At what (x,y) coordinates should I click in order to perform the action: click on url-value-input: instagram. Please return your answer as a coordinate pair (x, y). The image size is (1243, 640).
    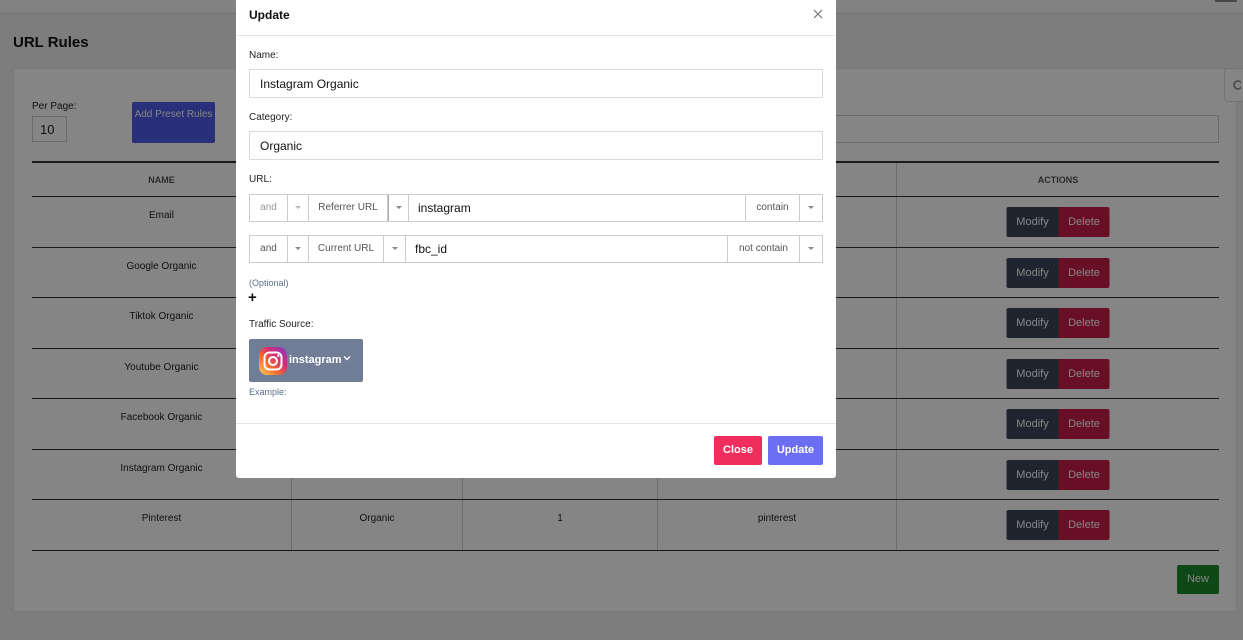
    Looking at the image, I should click on (577, 208).